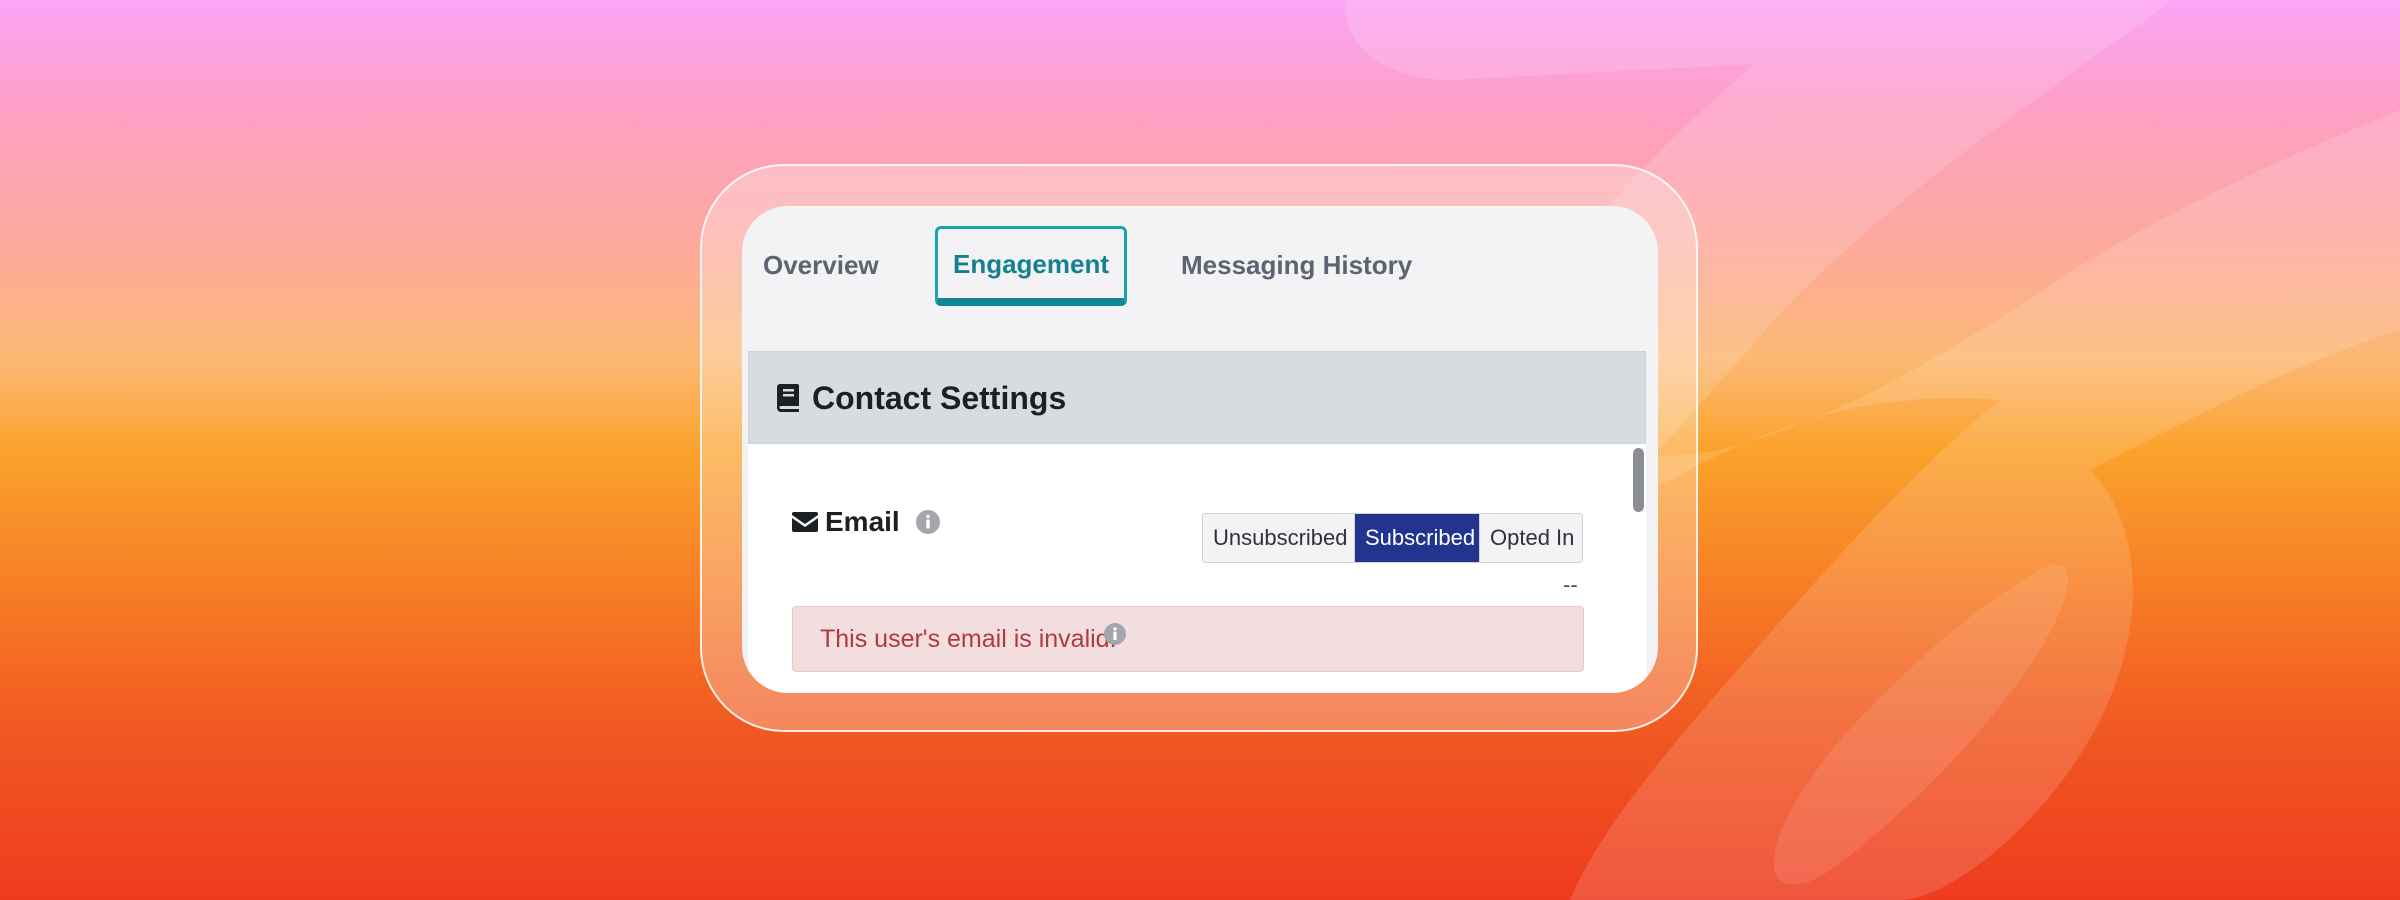  Describe the element at coordinates (1570, 584) in the screenshot. I see `email-status-value: --` at that location.